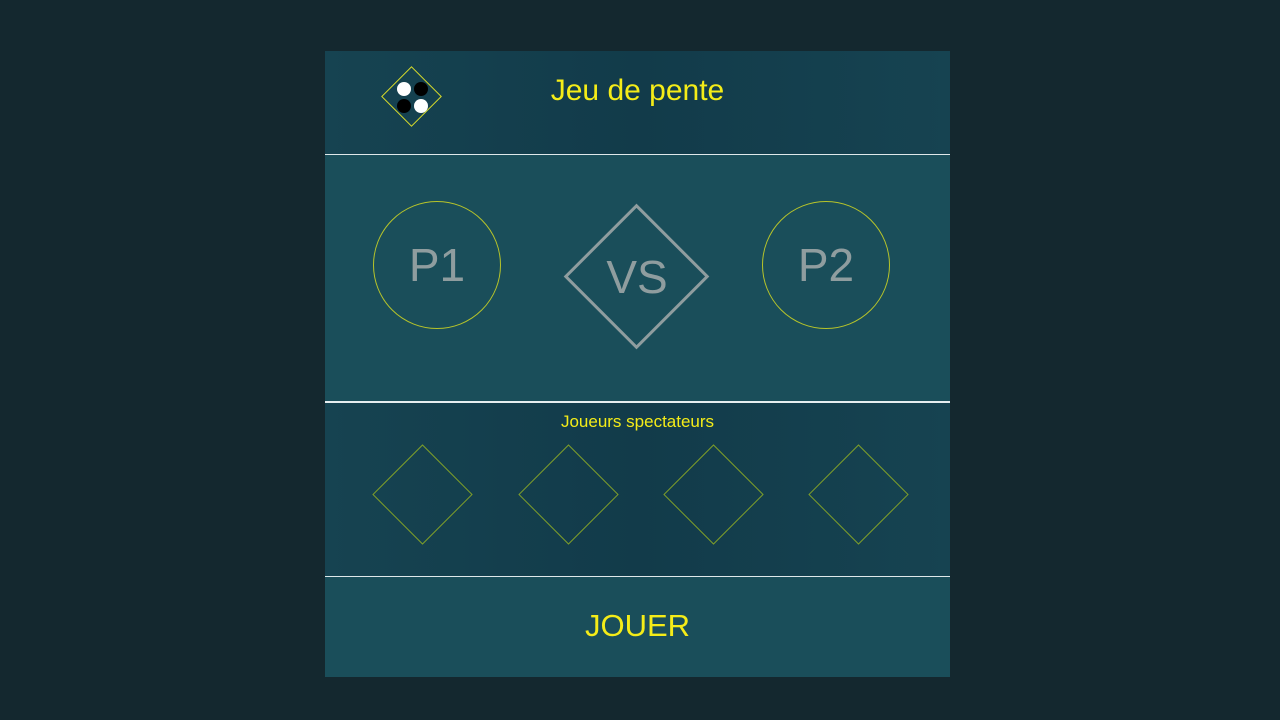 This screenshot has width=1280, height=720. I want to click on vs-label: VS, so click(637, 277).